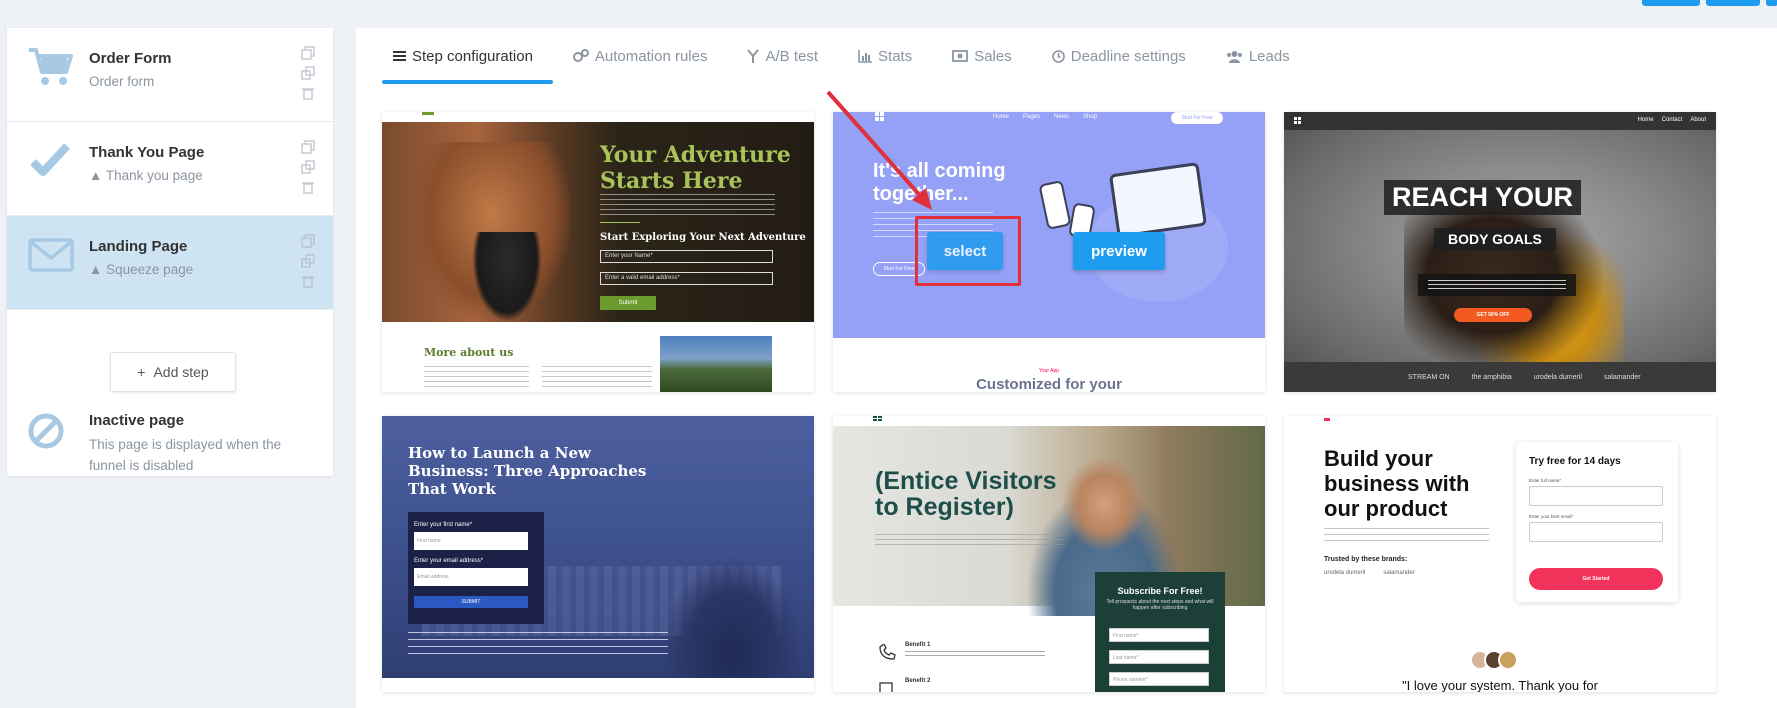  What do you see at coordinates (471, 577) in the screenshot?
I see `email-field: Email address` at bounding box center [471, 577].